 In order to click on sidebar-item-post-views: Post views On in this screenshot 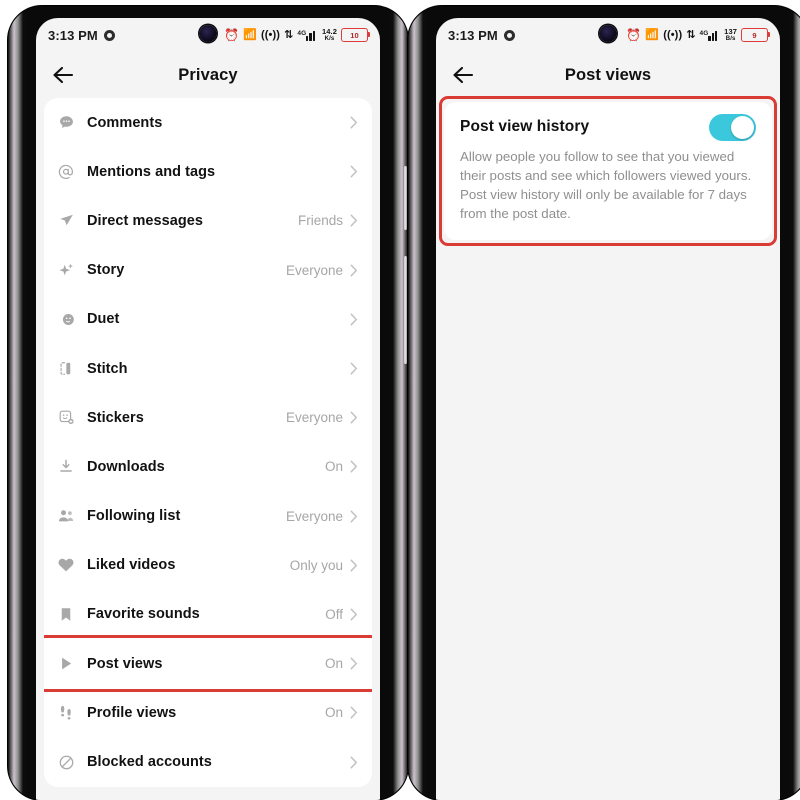, I will do `click(208, 663)`.